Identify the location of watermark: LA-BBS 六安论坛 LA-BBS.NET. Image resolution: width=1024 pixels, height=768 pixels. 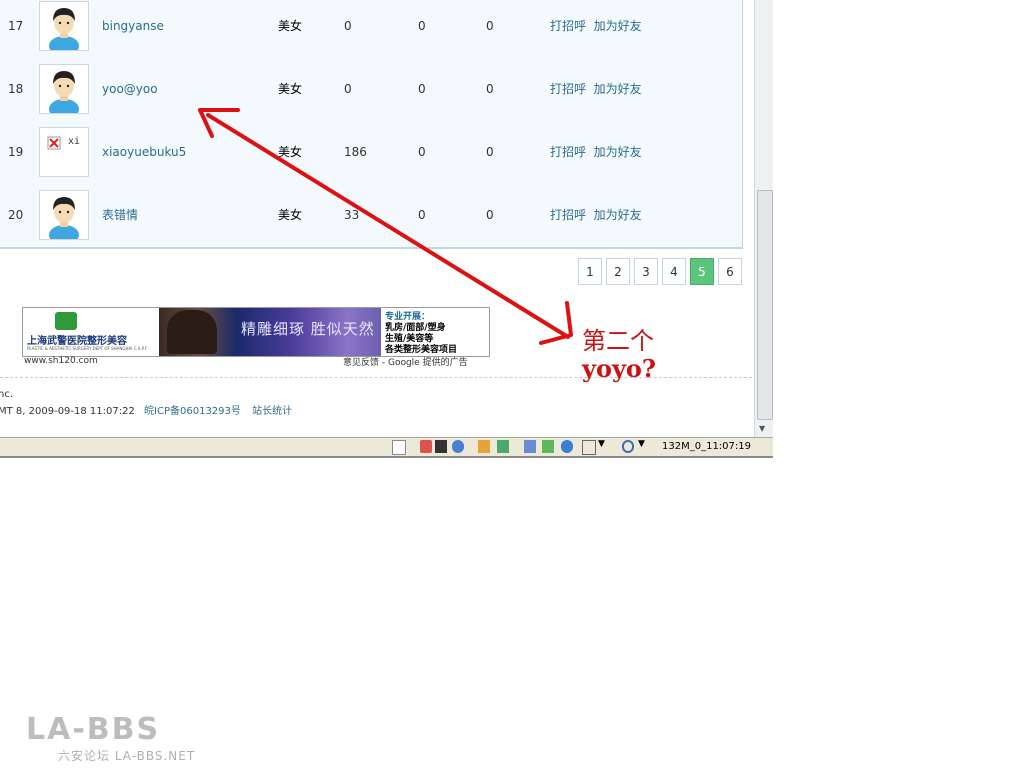
(110, 738).